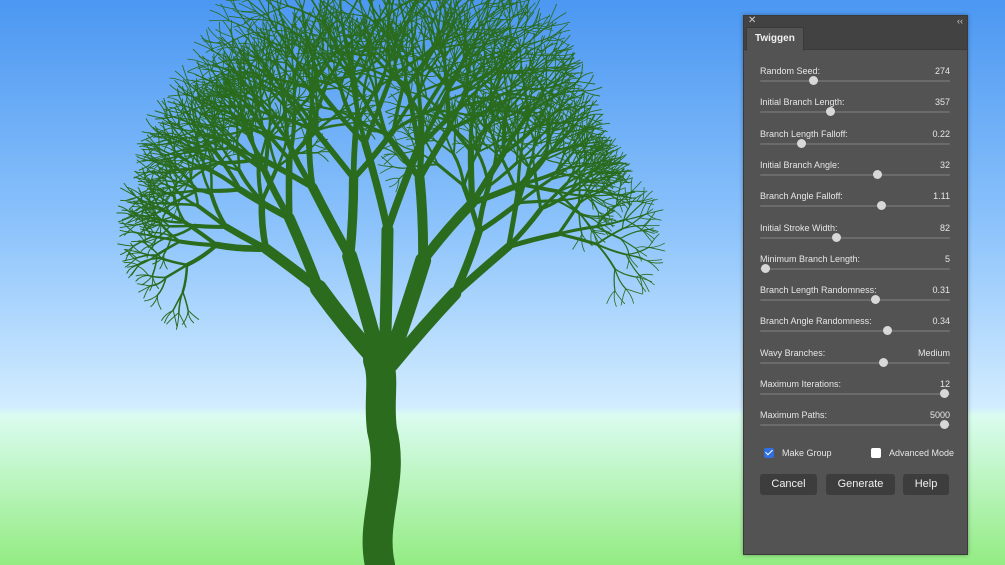  Describe the element at coordinates (799, 227) in the screenshot. I see `slider-label: Initial Stroke Width:` at that location.